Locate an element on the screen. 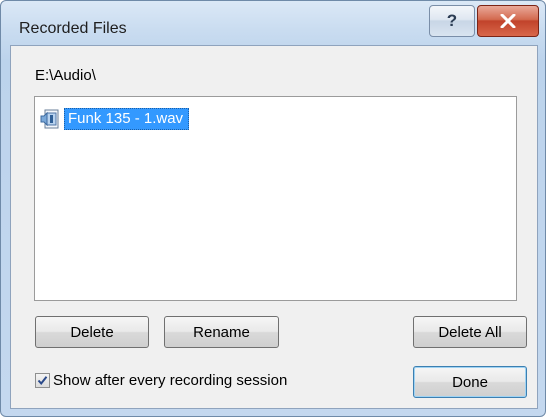 The image size is (548, 419). list-item: Funk 135 - 1.wav is located at coordinates (114, 119).